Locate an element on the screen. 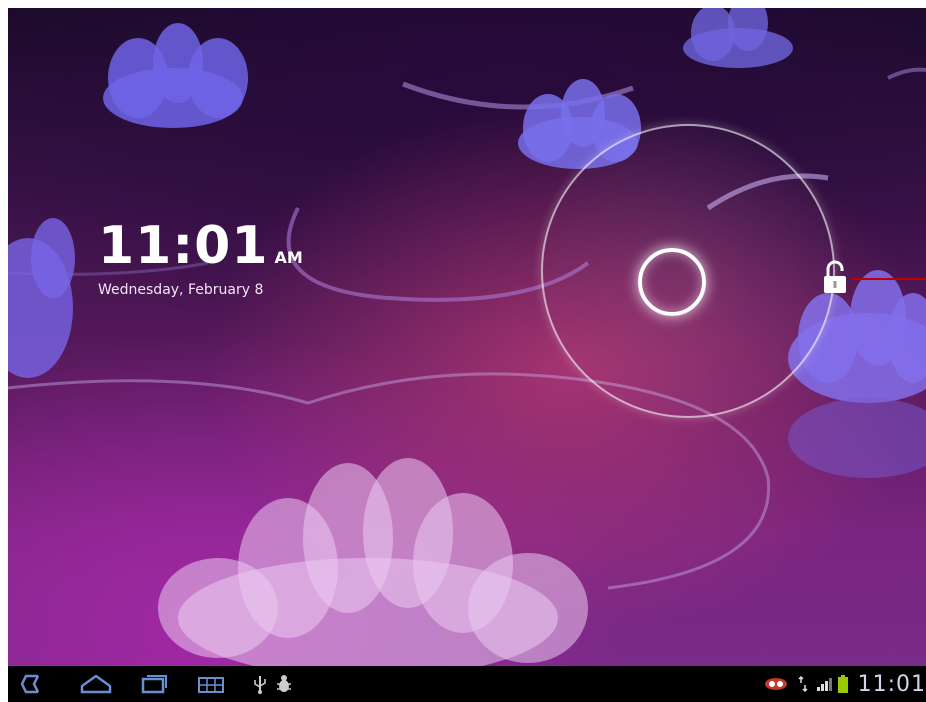 This screenshot has width=926, height=702. recent-apps-button is located at coordinates (154, 684).